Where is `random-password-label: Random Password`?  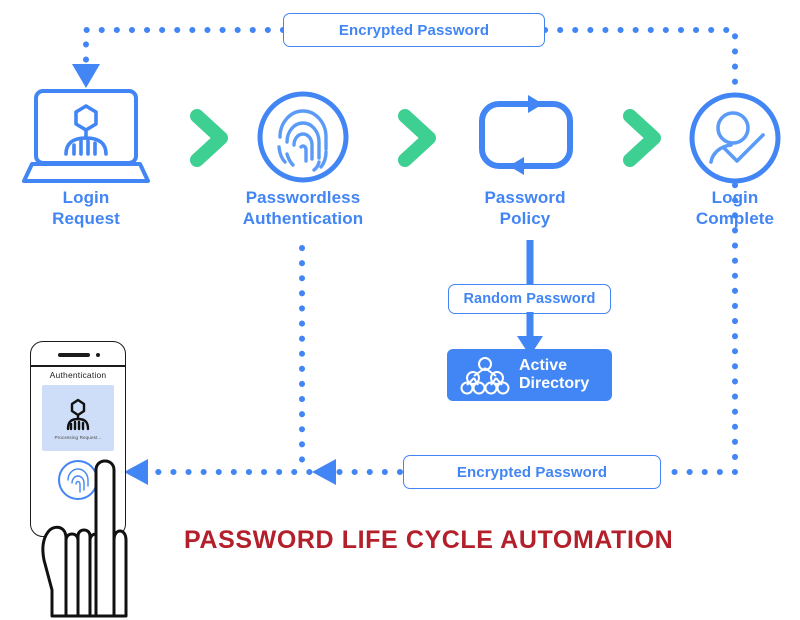 random-password-label: Random Password is located at coordinates (529, 299).